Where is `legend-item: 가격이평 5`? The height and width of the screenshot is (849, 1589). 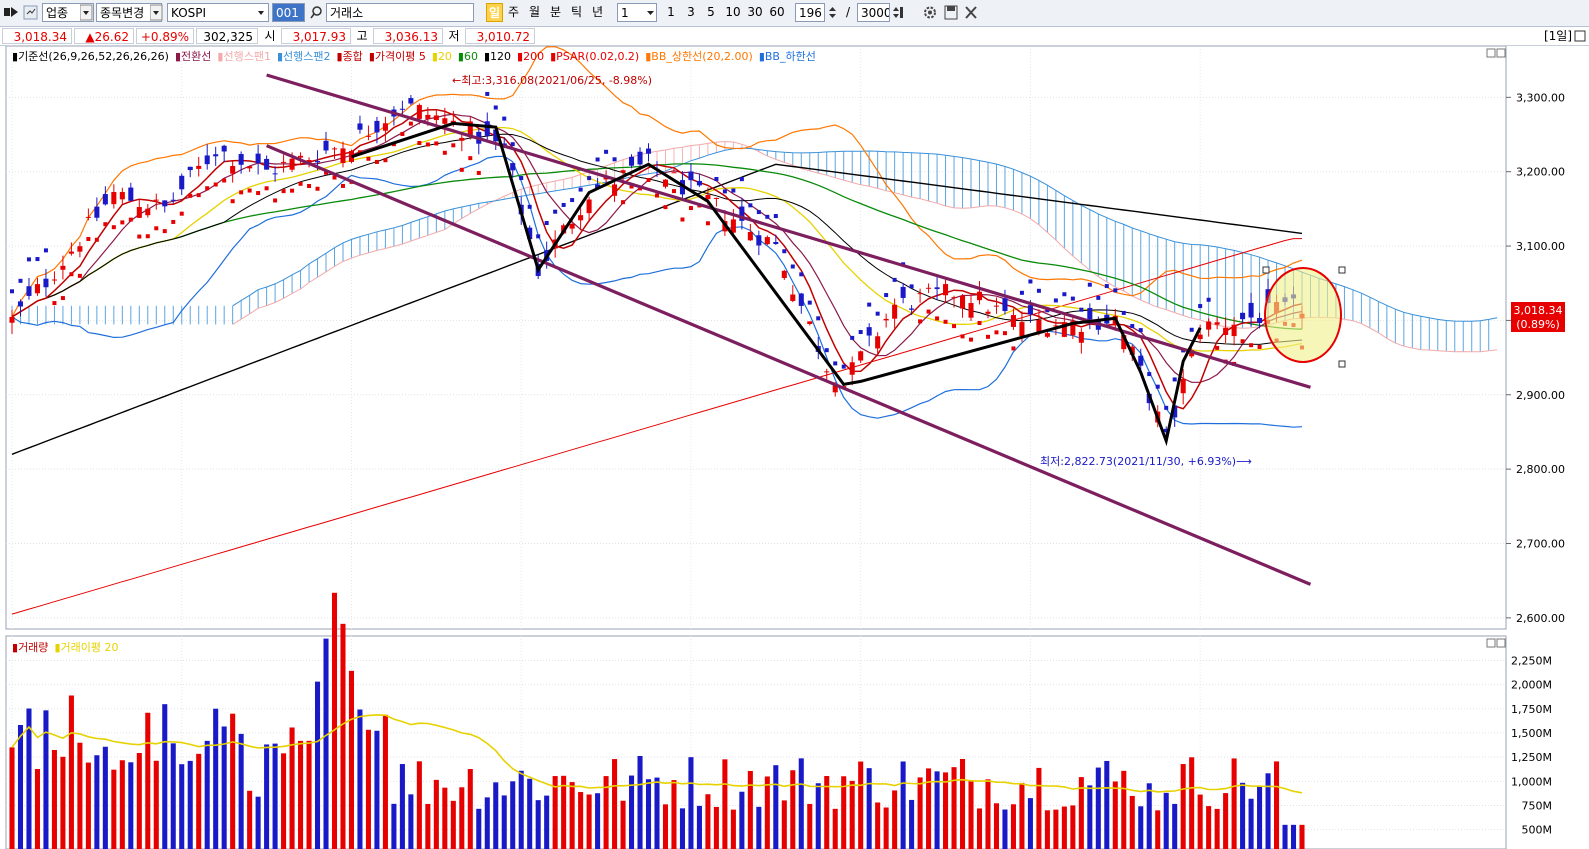
legend-item: 가격이평 5 is located at coordinates (400, 56).